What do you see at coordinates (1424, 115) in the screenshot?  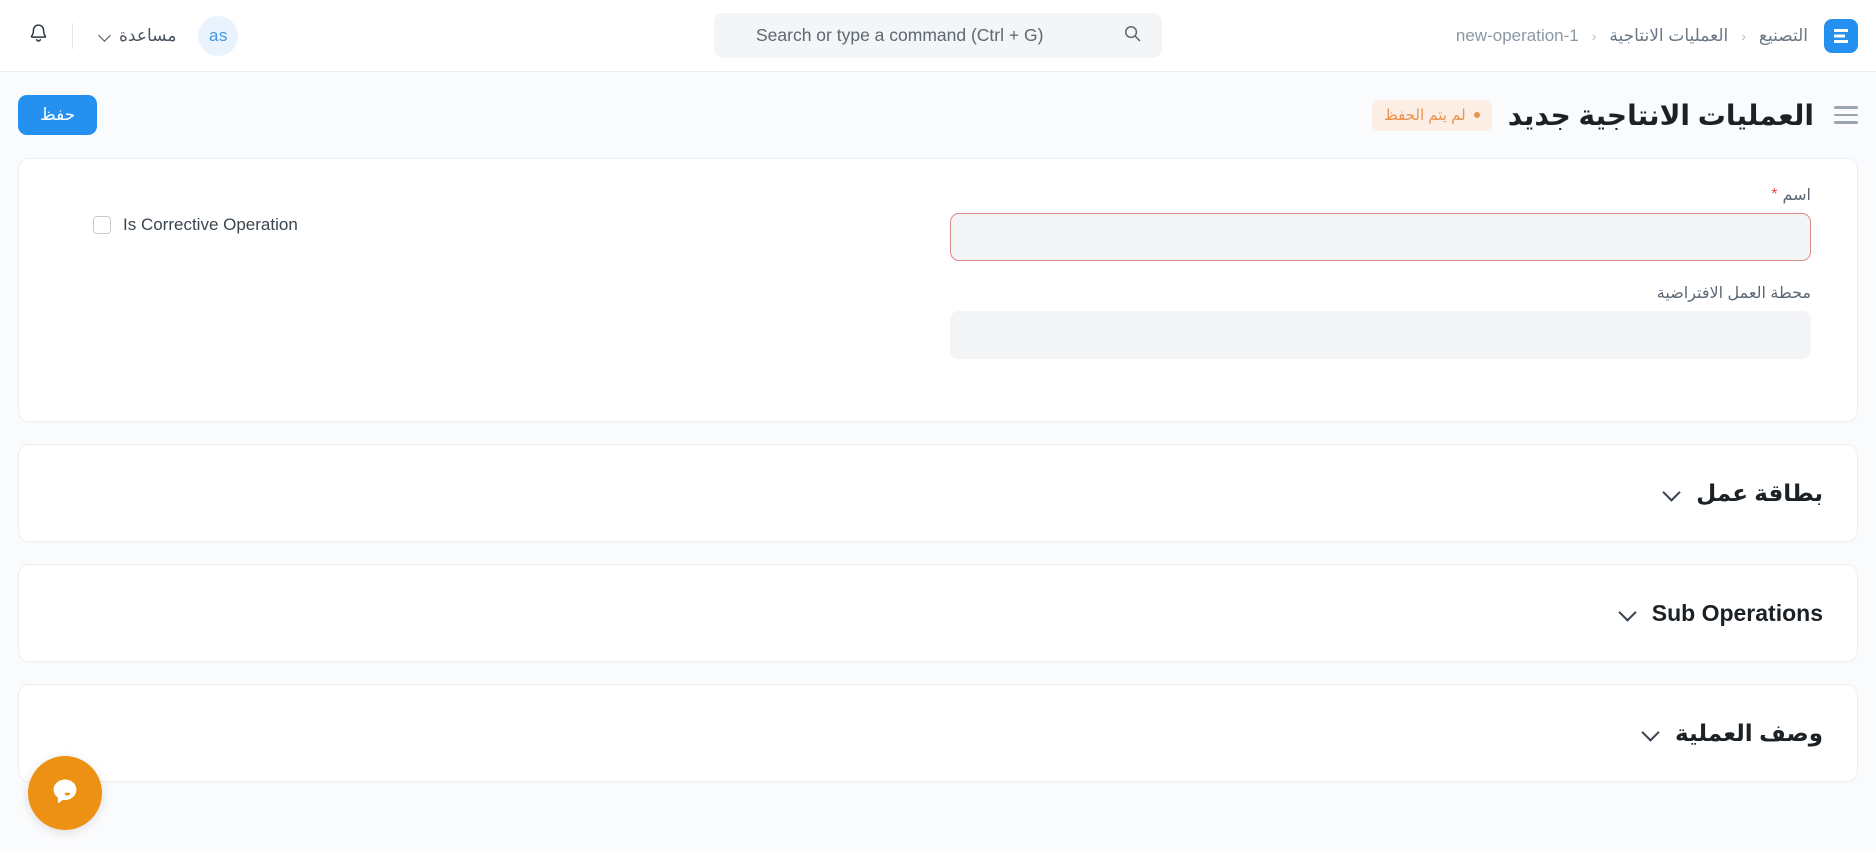 I see `status-badge-label: لم يتم الحفظ` at bounding box center [1424, 115].